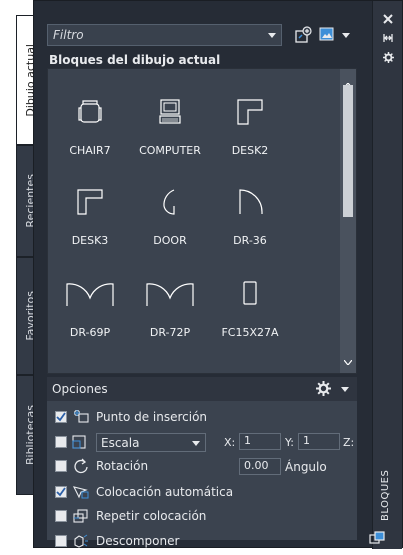  I want to click on block-fc15x27a: FC15X27A, so click(250, 304).